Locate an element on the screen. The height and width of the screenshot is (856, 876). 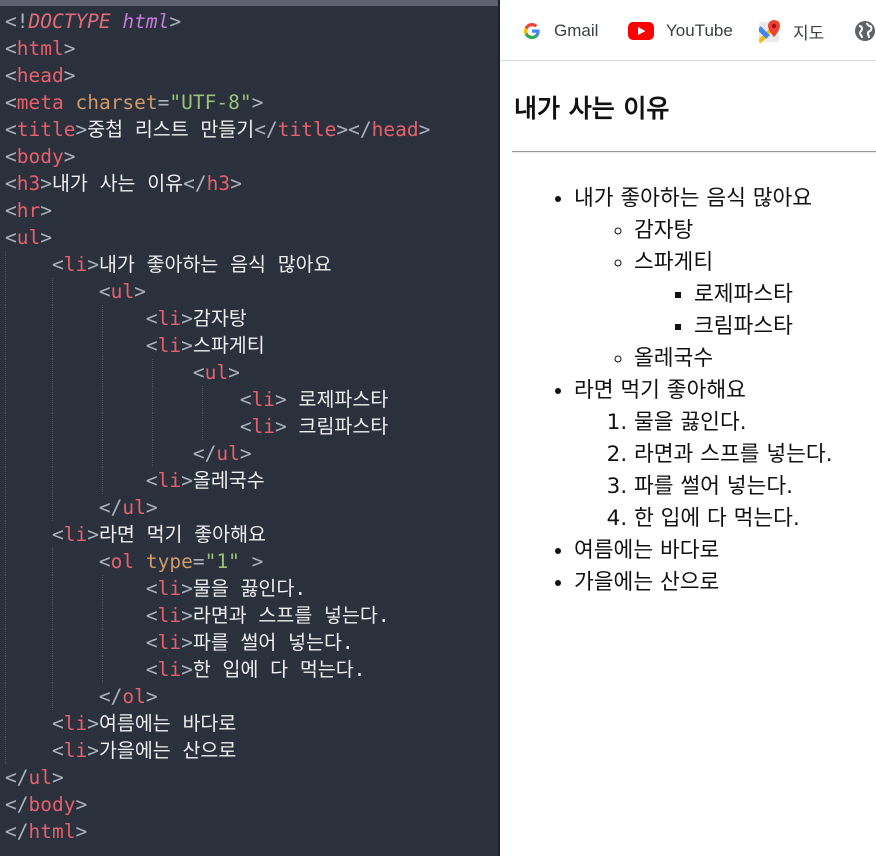
bookmark-gmail: Gmail is located at coordinates (560, 31).